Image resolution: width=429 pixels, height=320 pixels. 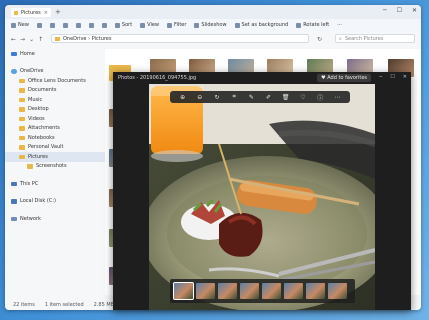 What do you see at coordinates (217, 97) in the screenshot?
I see `rotate-icon: ↻` at bounding box center [217, 97].